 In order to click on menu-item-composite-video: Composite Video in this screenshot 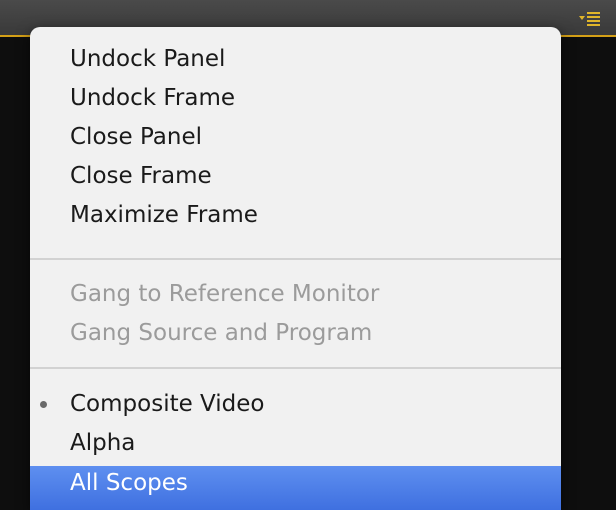, I will do `click(295, 404)`.